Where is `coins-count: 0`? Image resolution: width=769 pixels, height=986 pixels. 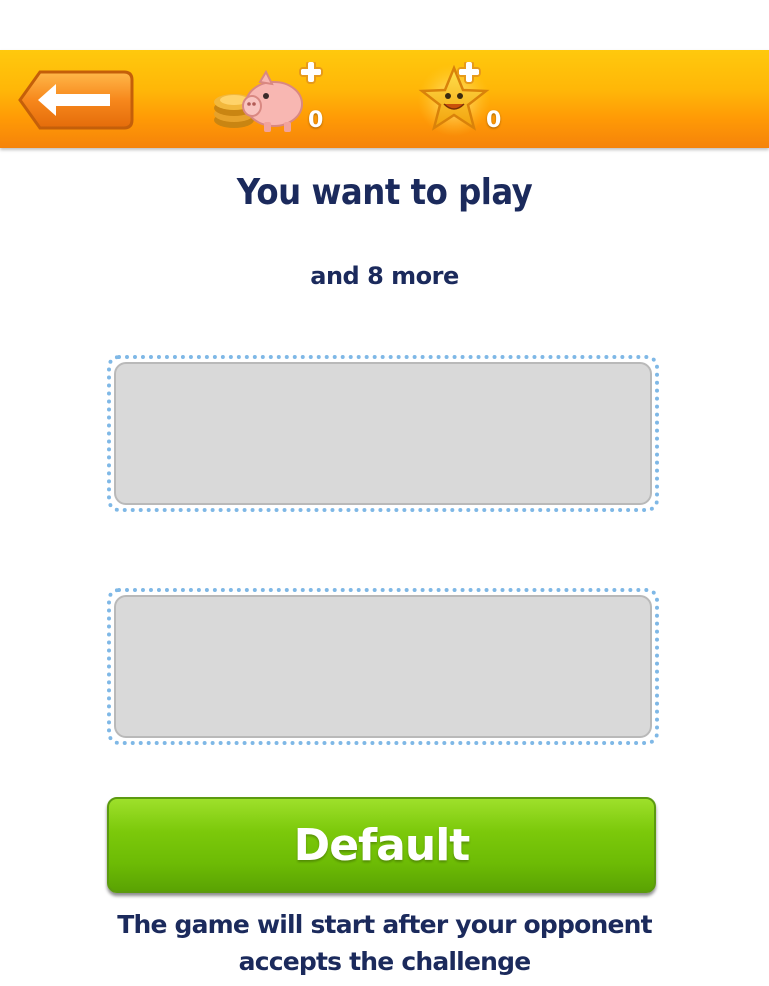 coins-count: 0 is located at coordinates (316, 120).